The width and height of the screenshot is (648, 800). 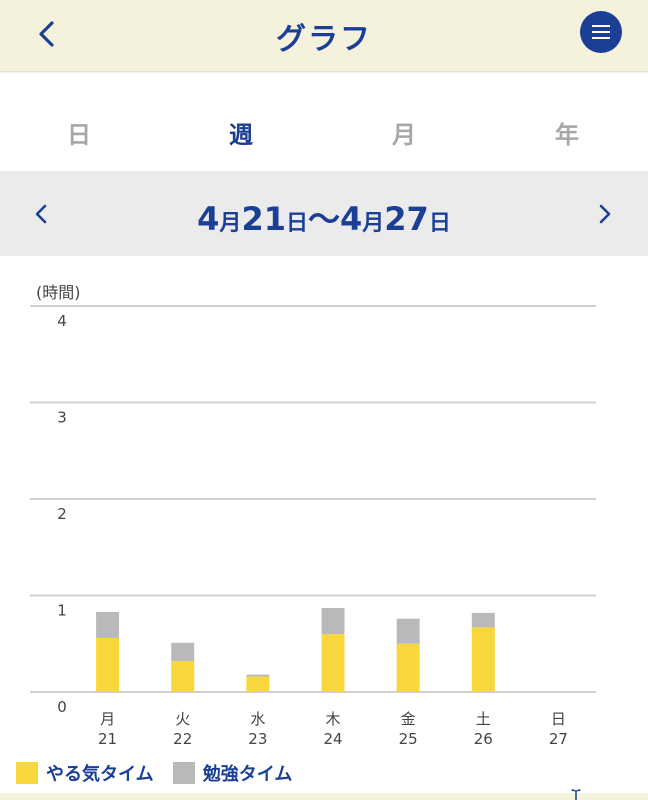 What do you see at coordinates (232, 773) in the screenshot?
I see `legend-item-study: 勉強タイム` at bounding box center [232, 773].